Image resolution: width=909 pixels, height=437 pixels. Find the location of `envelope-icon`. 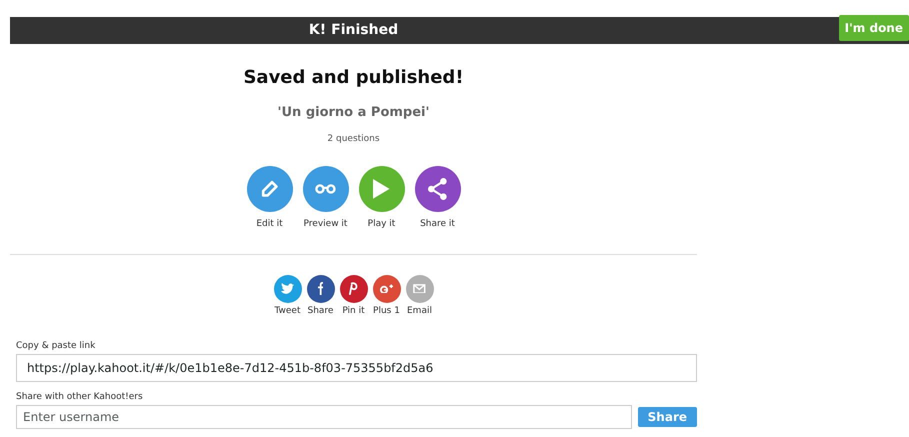

envelope-icon is located at coordinates (419, 289).